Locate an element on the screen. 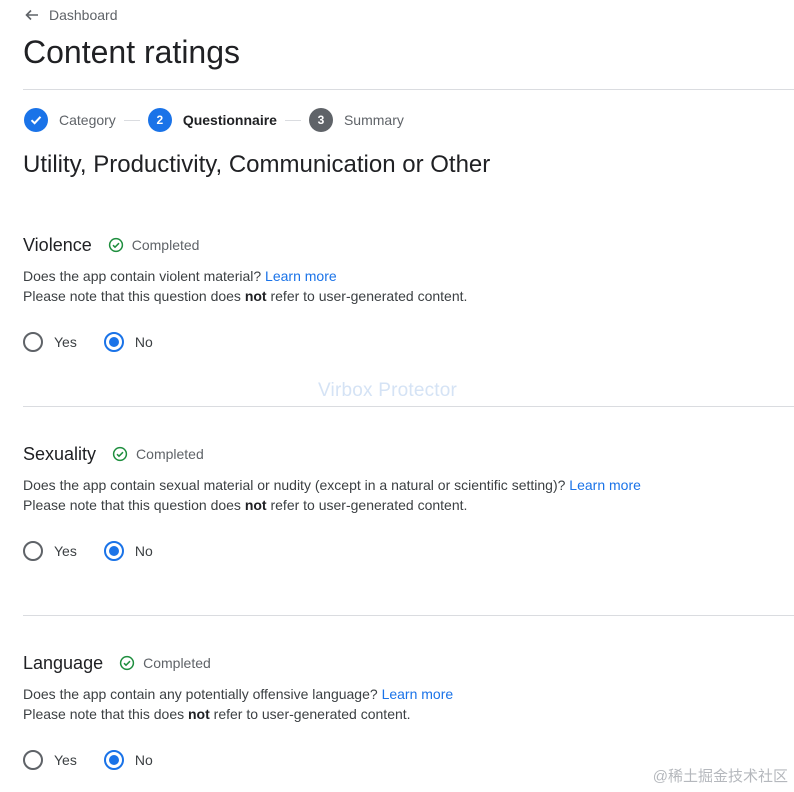 This screenshot has height=792, width=794. note-text: Please note that this does is located at coordinates (105, 714).